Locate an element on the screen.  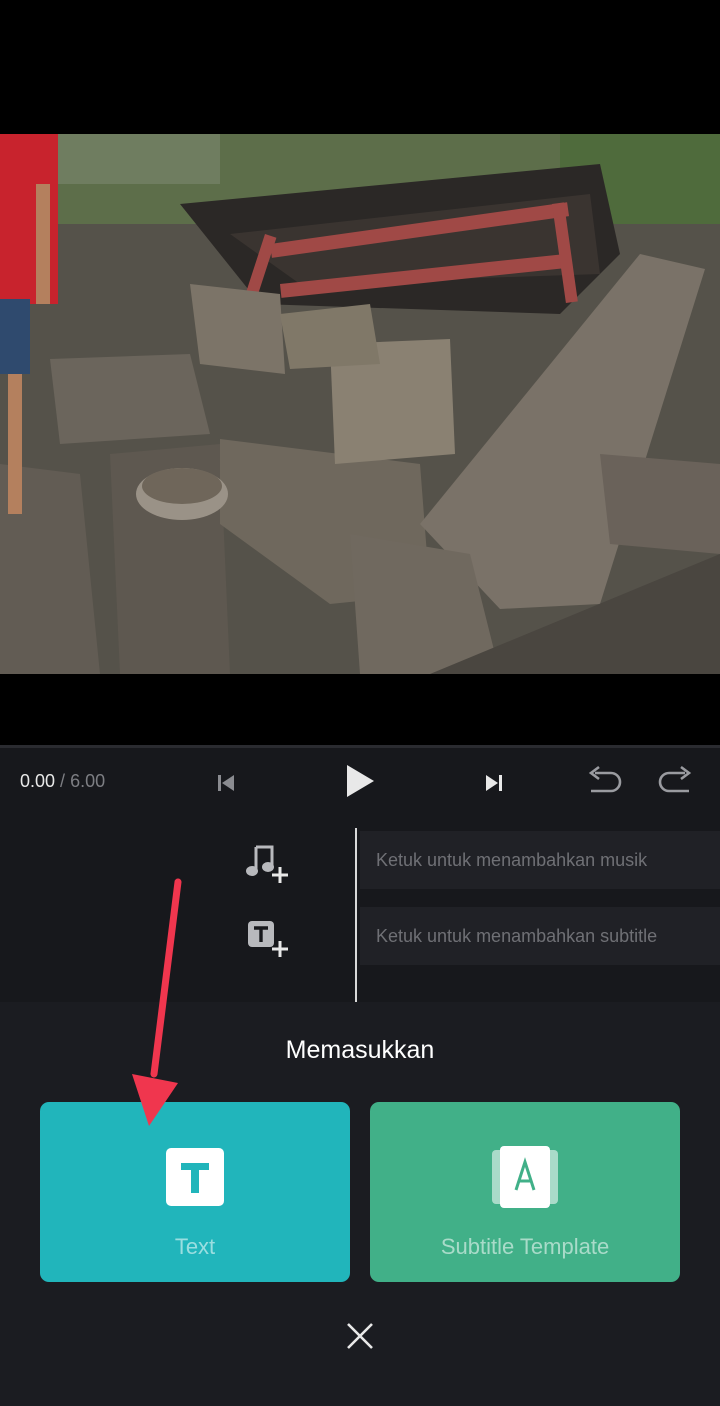
play-button is located at coordinates (360, 781).